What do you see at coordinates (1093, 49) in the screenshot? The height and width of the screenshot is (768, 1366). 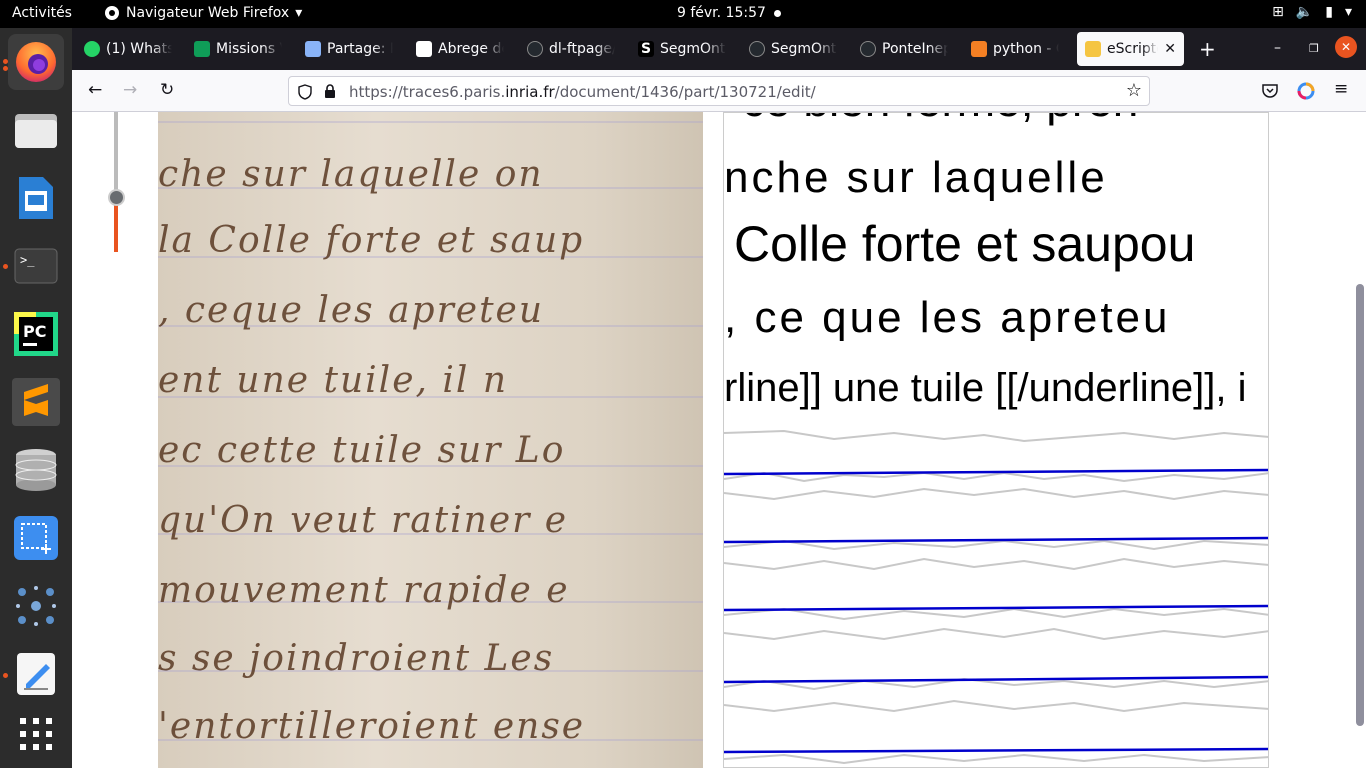 I see `escriptorium-icon` at bounding box center [1093, 49].